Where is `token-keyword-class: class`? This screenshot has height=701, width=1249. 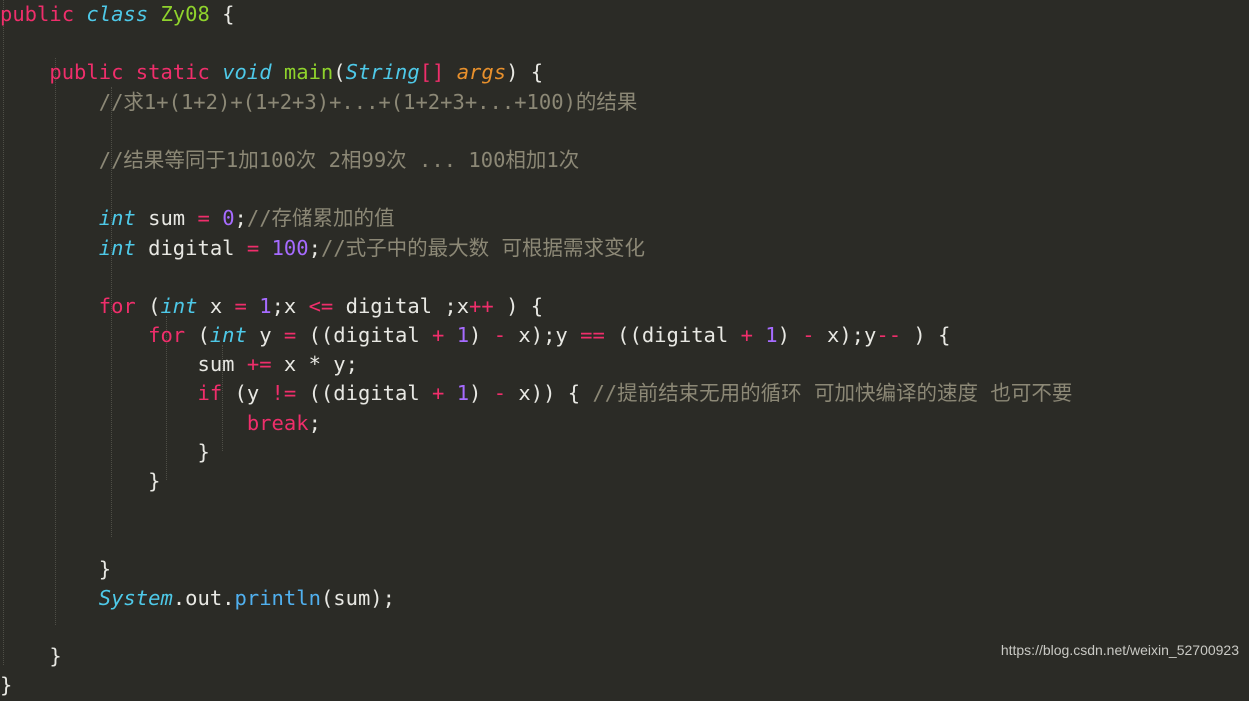 token-keyword-class: class is located at coordinates (117, 14).